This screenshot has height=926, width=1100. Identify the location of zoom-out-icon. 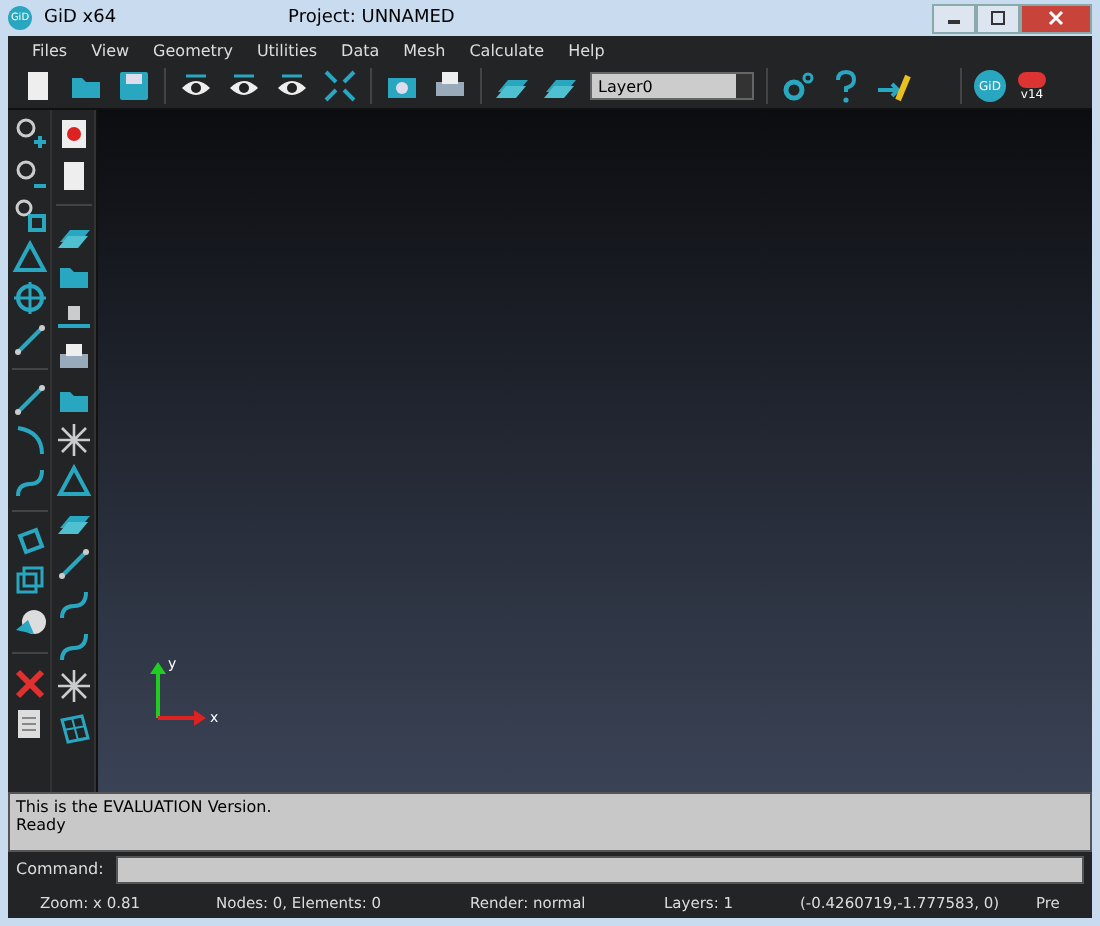
(29, 175).